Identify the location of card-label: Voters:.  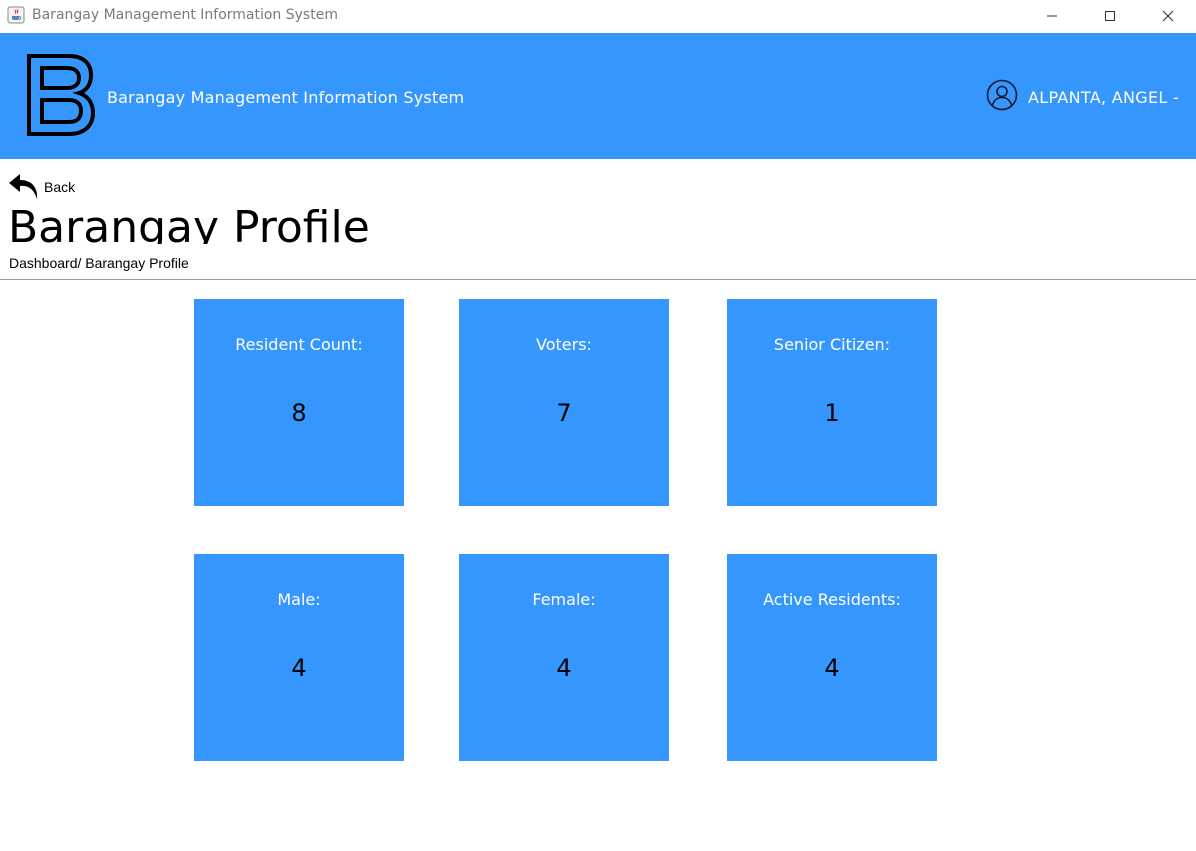
(564, 344).